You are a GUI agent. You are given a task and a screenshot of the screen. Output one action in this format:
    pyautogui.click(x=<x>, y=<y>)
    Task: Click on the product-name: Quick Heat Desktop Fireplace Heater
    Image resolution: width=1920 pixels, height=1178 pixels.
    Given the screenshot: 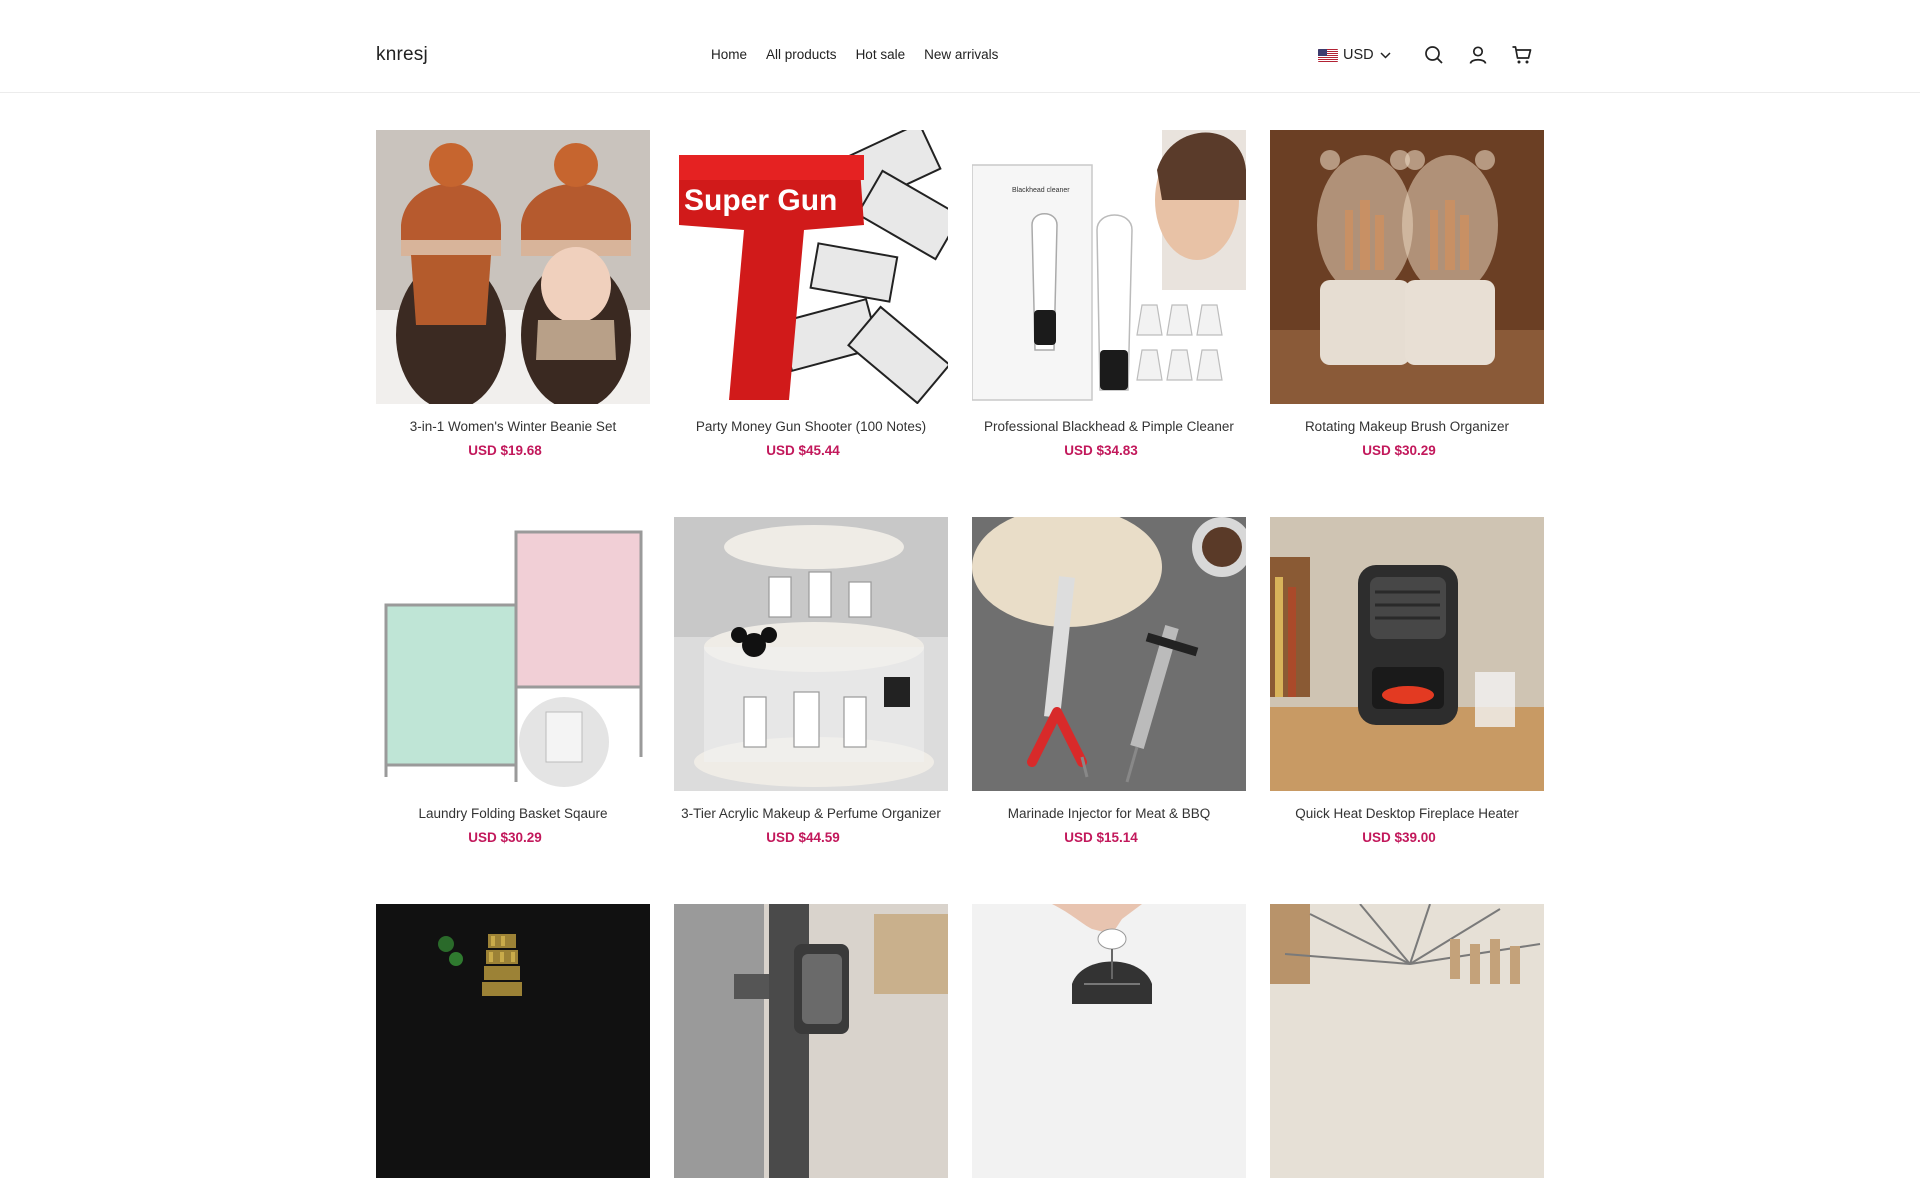 What is the action you would take?
    pyautogui.click(x=1407, y=814)
    